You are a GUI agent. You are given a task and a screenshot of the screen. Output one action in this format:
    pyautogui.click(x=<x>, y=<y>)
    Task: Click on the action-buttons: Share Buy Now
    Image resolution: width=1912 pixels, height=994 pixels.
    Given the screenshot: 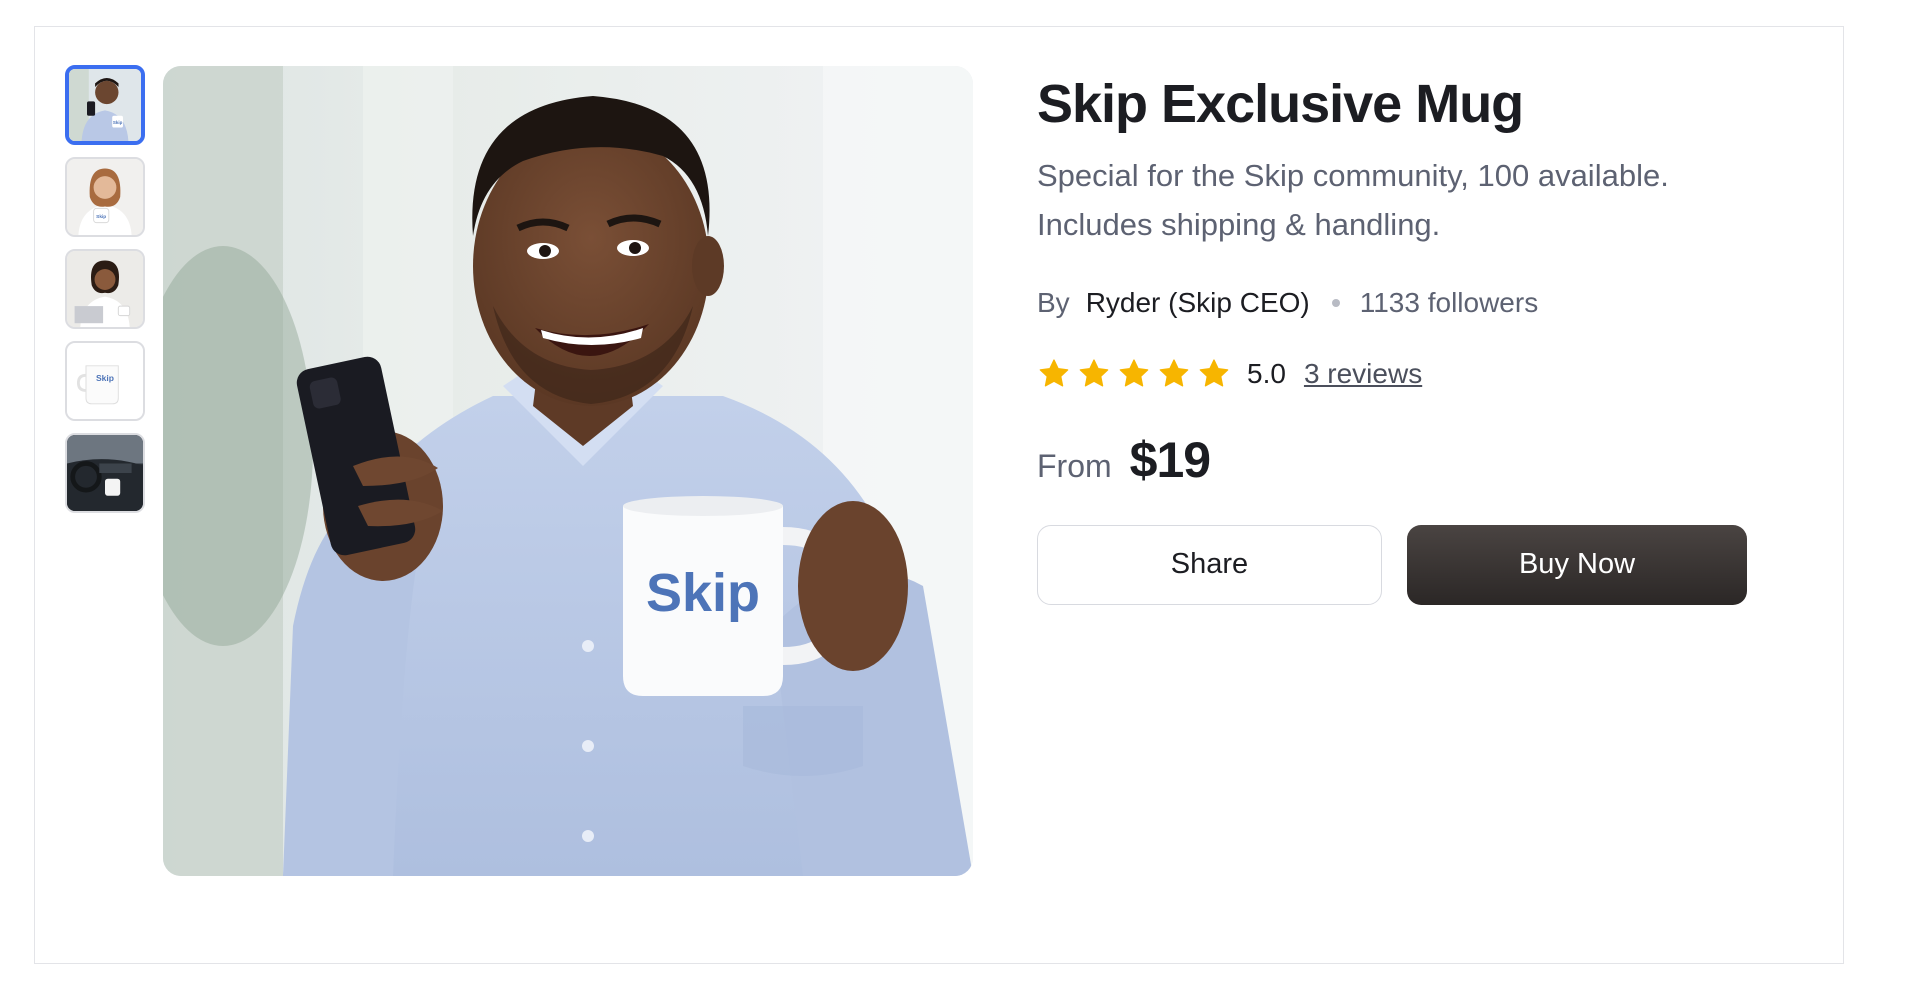 What is the action you would take?
    pyautogui.click(x=1407, y=564)
    